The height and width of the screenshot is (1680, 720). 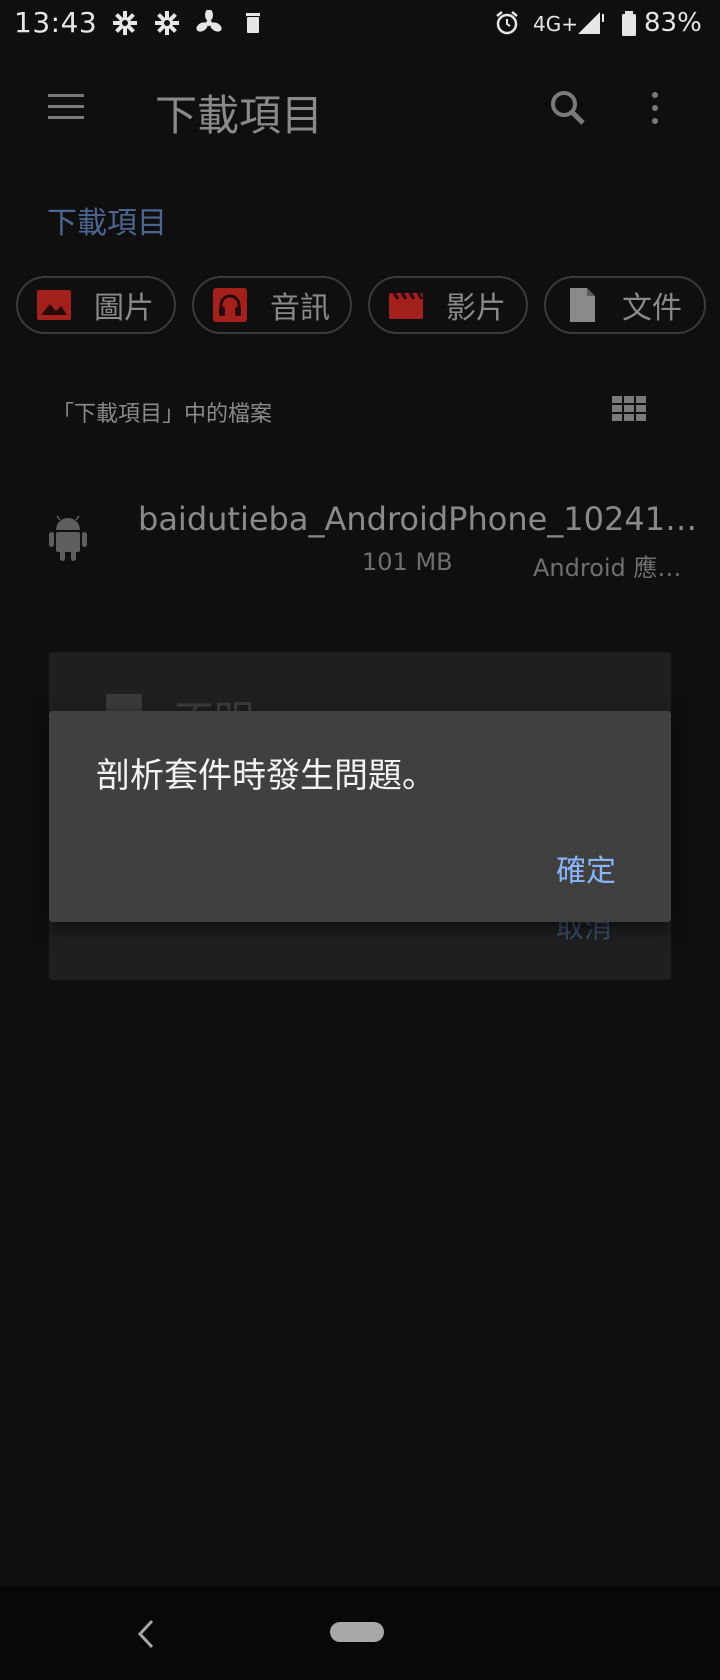 What do you see at coordinates (107, 223) in the screenshot?
I see `section-title: 下載項目` at bounding box center [107, 223].